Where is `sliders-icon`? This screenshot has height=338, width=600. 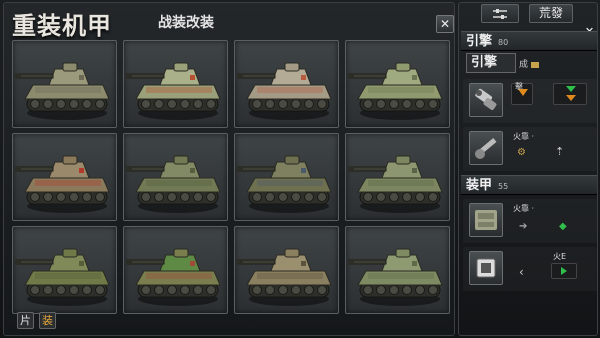
sliders-icon is located at coordinates (500, 14).